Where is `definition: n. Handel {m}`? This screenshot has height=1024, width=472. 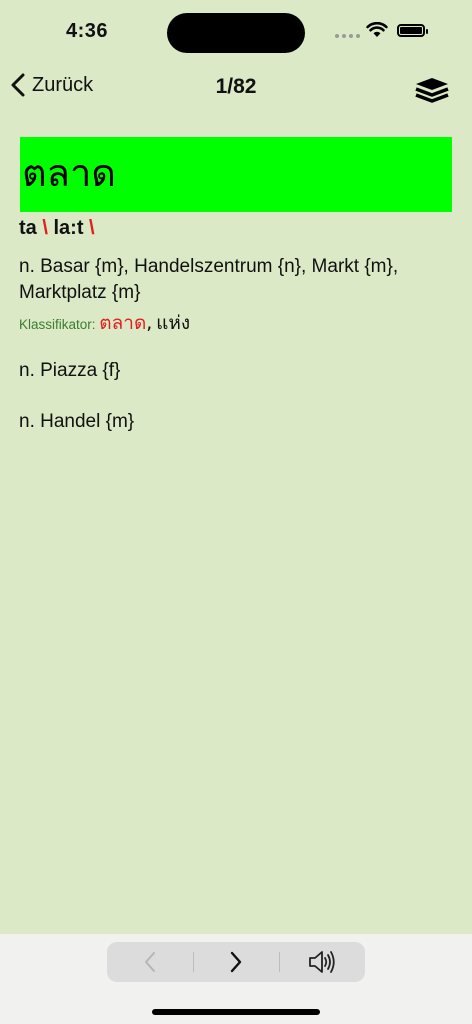 definition: n. Handel {m} is located at coordinates (77, 421).